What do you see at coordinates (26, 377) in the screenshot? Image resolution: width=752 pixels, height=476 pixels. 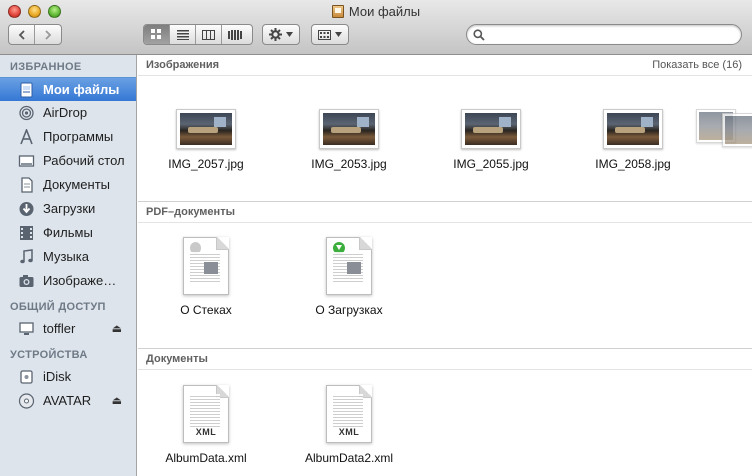 I see `idisk-icon` at bounding box center [26, 377].